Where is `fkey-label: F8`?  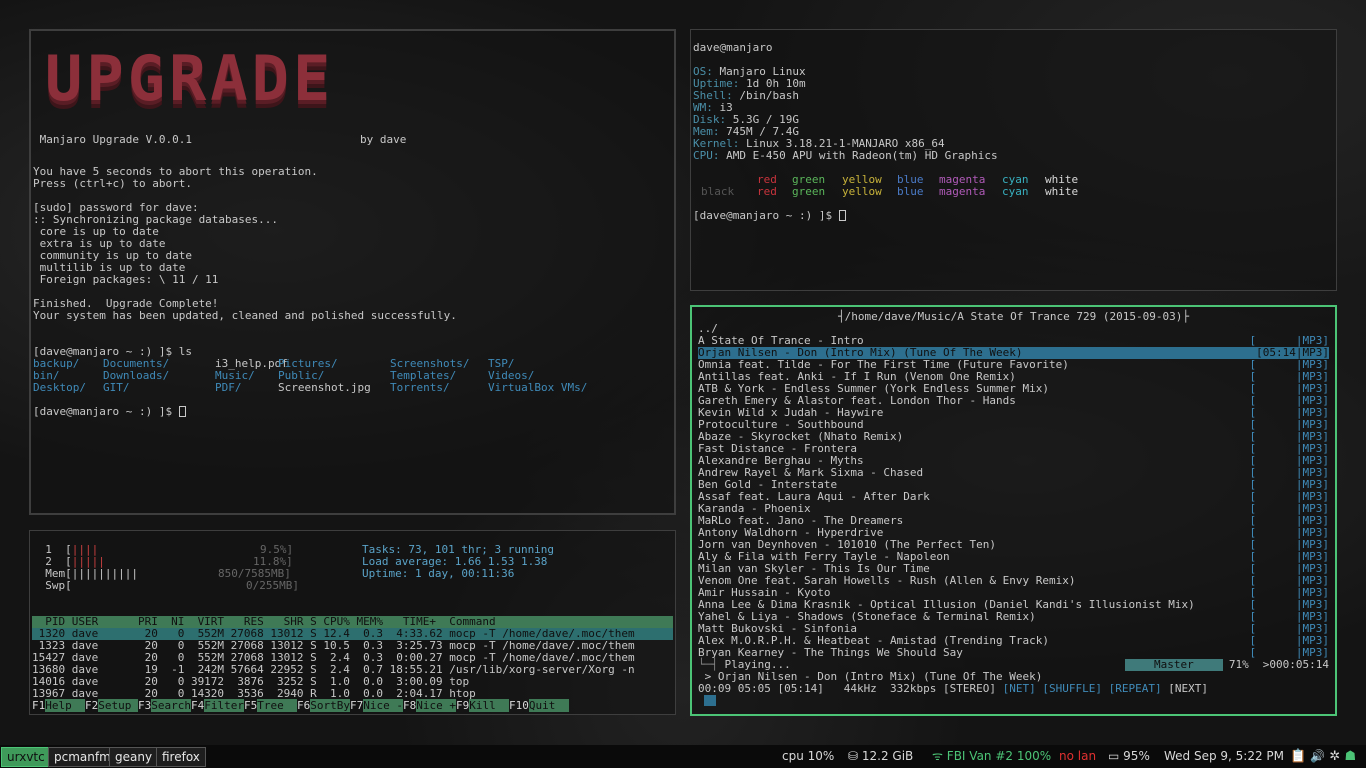 fkey-label: F8 is located at coordinates (410, 705).